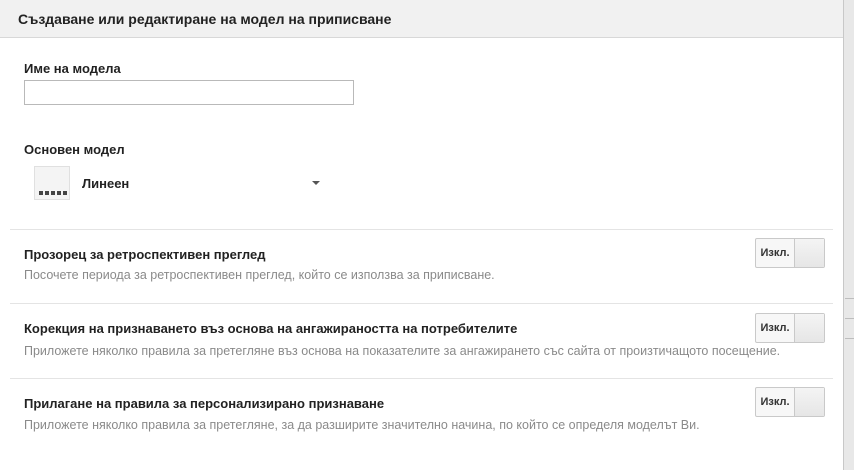 The image size is (854, 470). Describe the element at coordinates (145, 254) in the screenshot. I see `setting-title-lookback: Прозорец за ретроспективен преглед` at that location.